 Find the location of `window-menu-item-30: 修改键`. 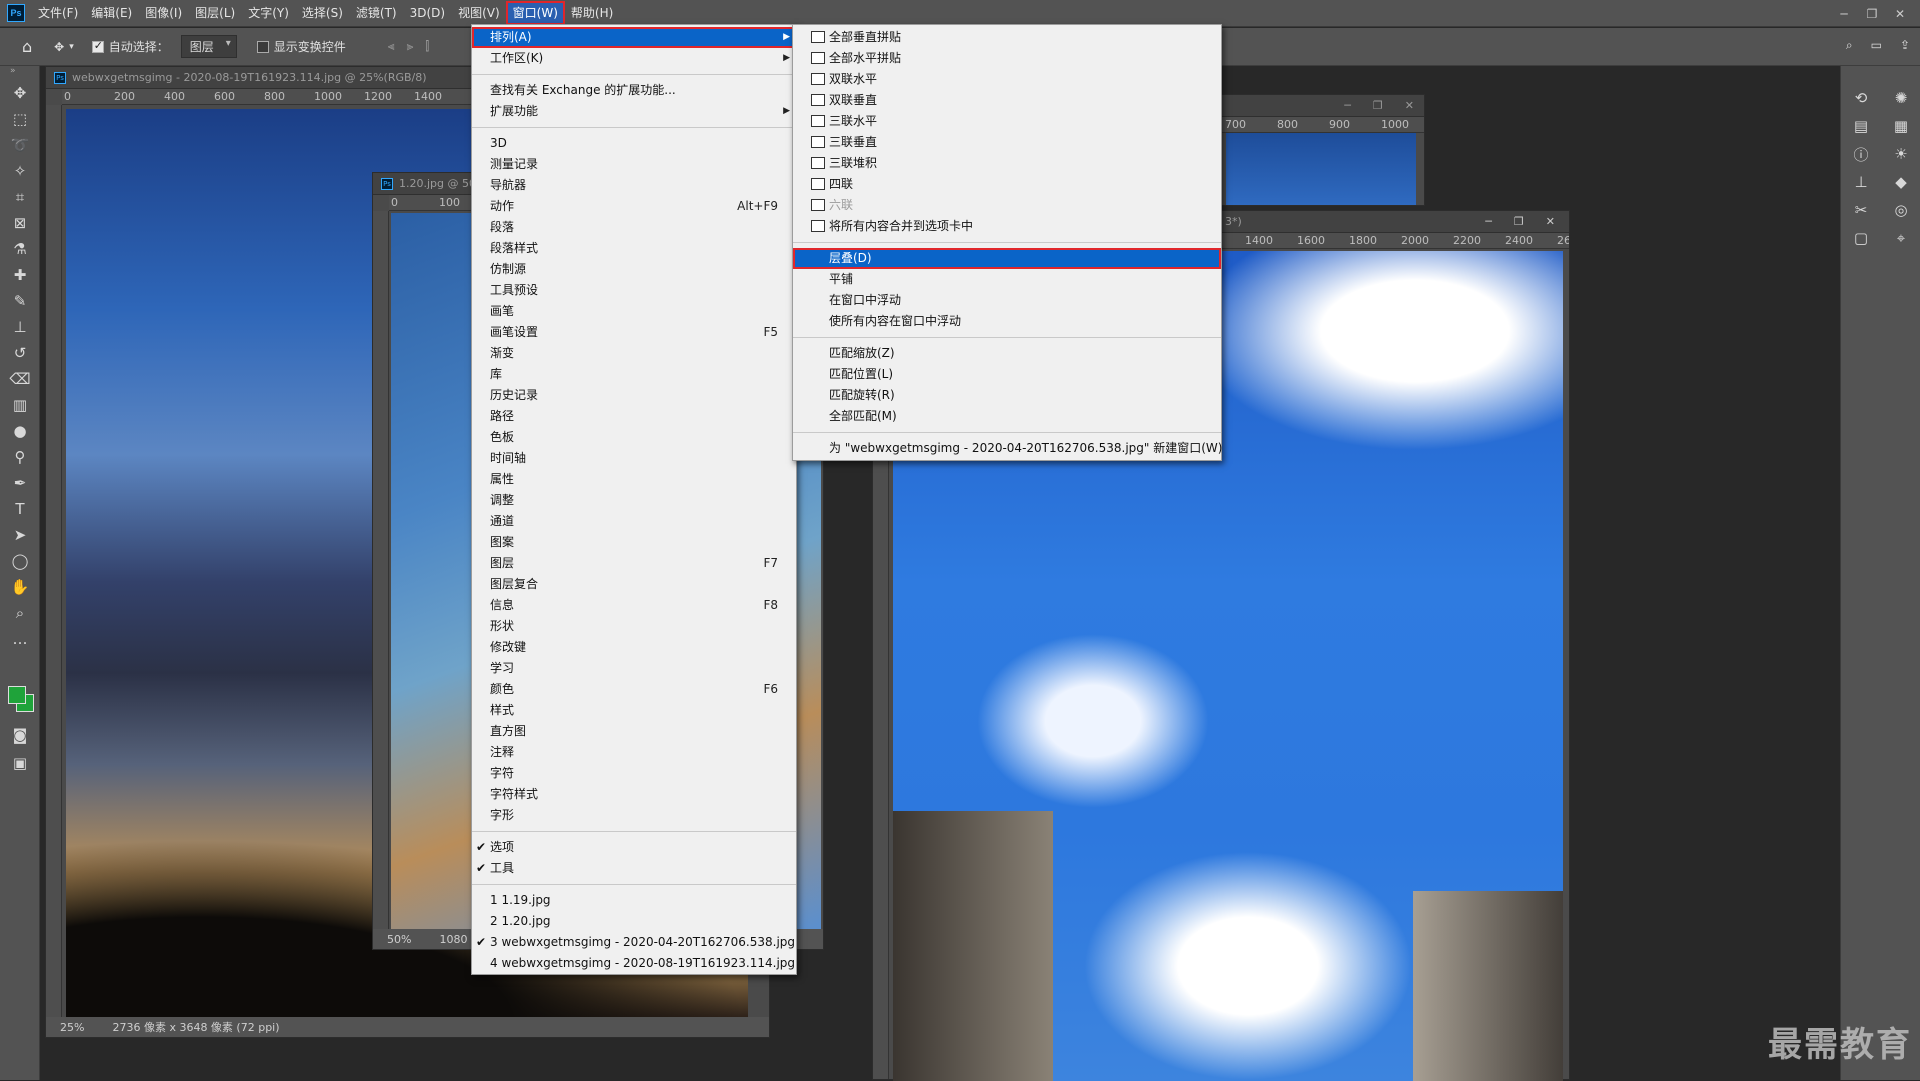

window-menu-item-30: 修改键 is located at coordinates (634, 647).